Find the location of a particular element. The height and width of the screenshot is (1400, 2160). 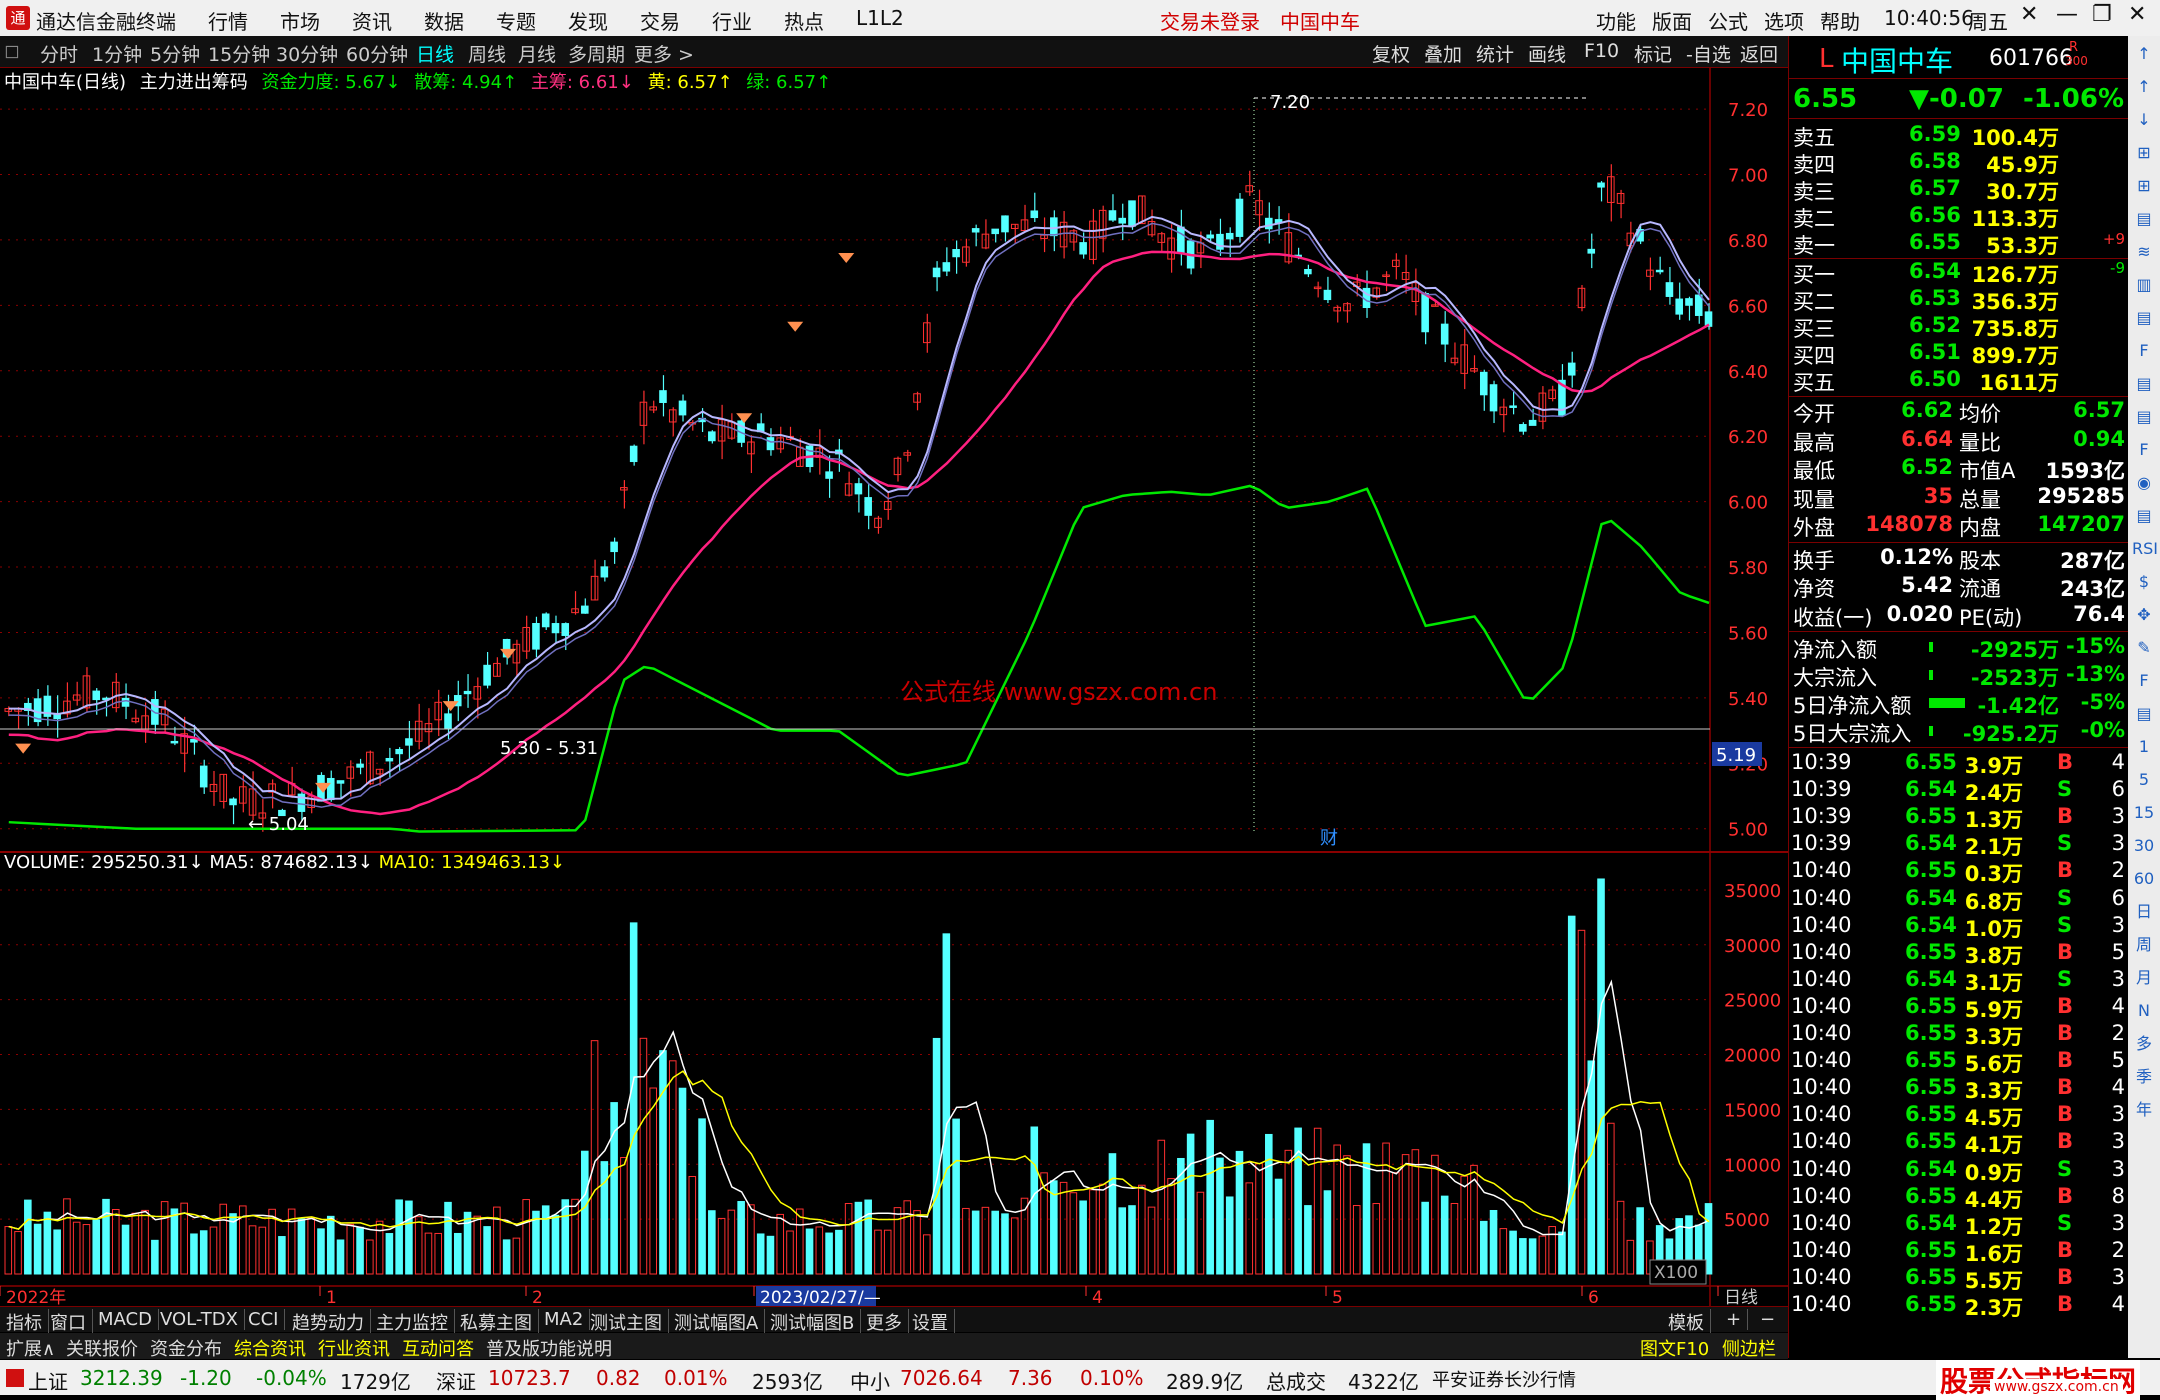

menu-faxian: 发现 is located at coordinates (588, 20).